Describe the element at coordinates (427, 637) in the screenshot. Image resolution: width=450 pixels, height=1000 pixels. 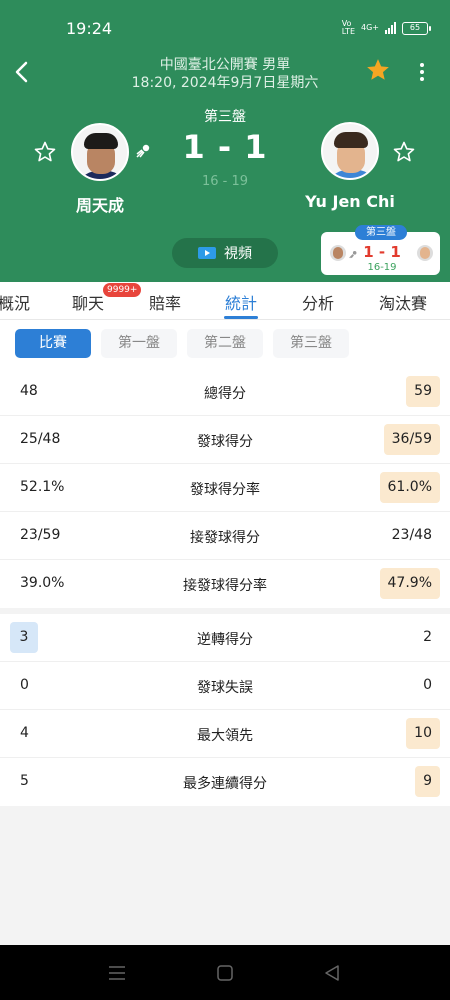
I see `stat-right-value: 2` at that location.